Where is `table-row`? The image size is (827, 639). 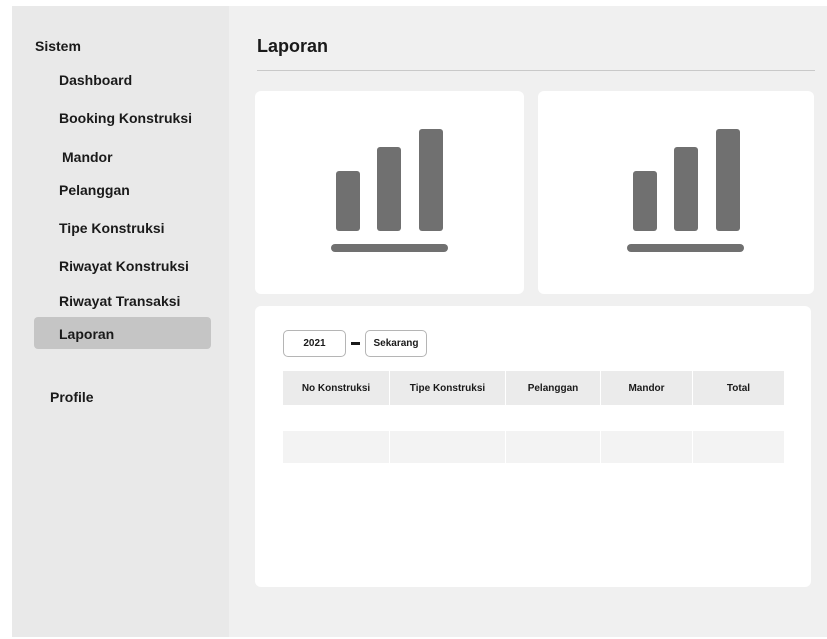
table-row is located at coordinates (534, 447).